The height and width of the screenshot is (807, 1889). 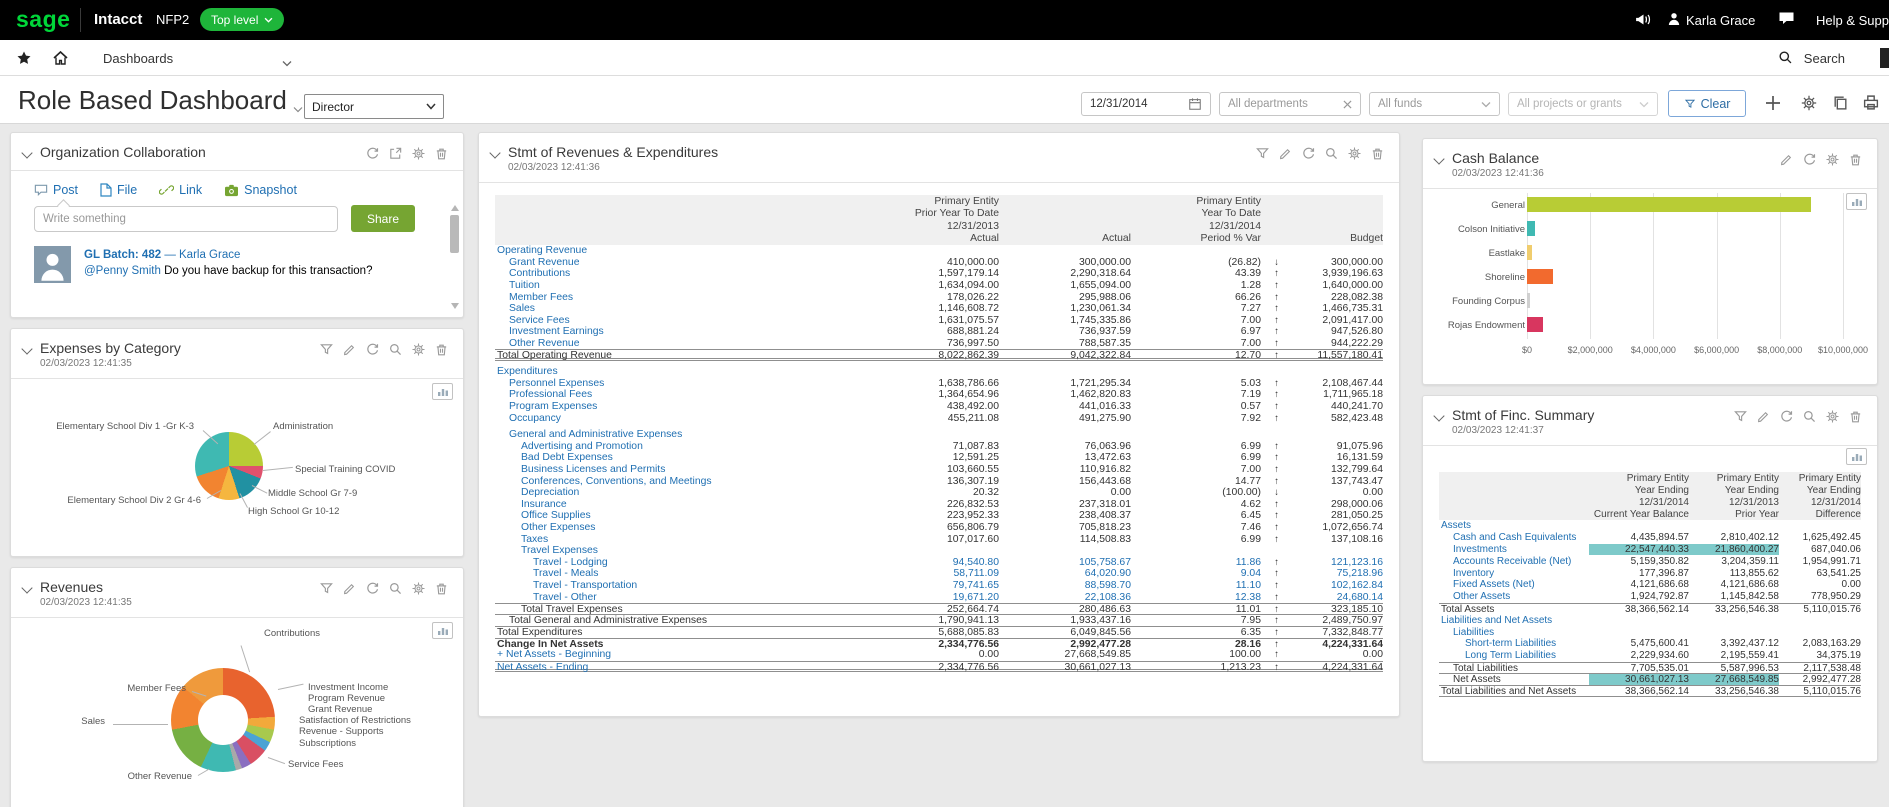 What do you see at coordinates (242, 19) in the screenshot?
I see `entity-selector: Top level` at bounding box center [242, 19].